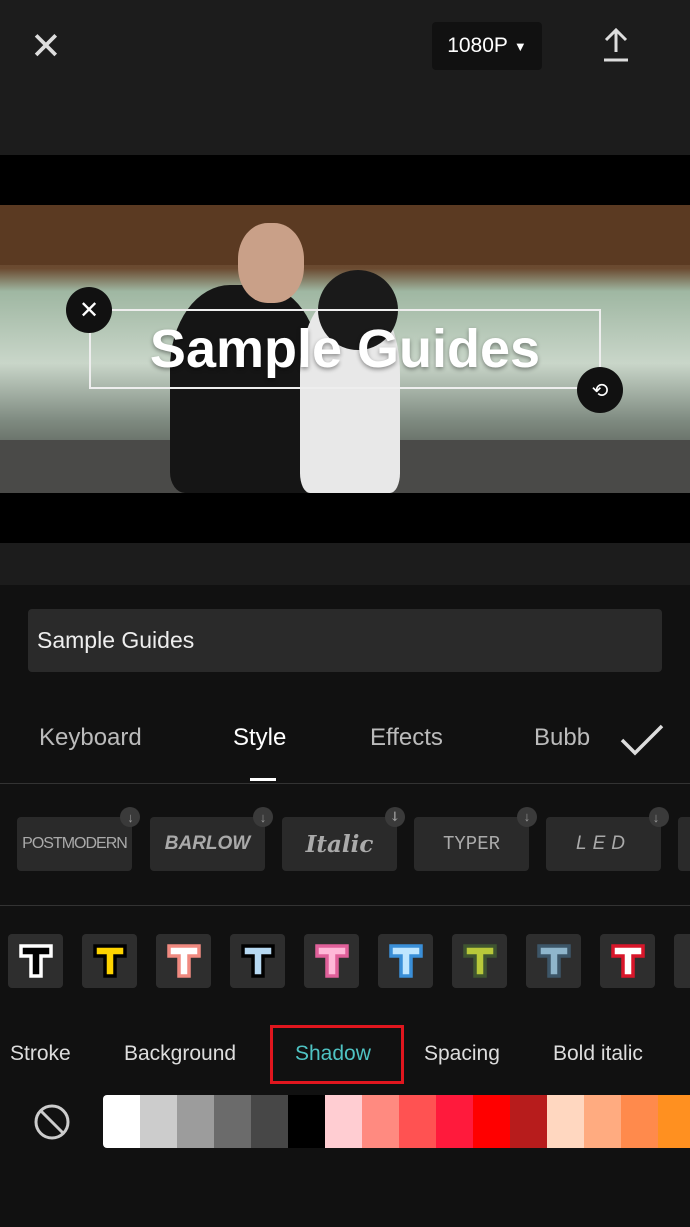 This screenshot has height=1227, width=690. I want to click on timeline-gap, so click(345, 564).